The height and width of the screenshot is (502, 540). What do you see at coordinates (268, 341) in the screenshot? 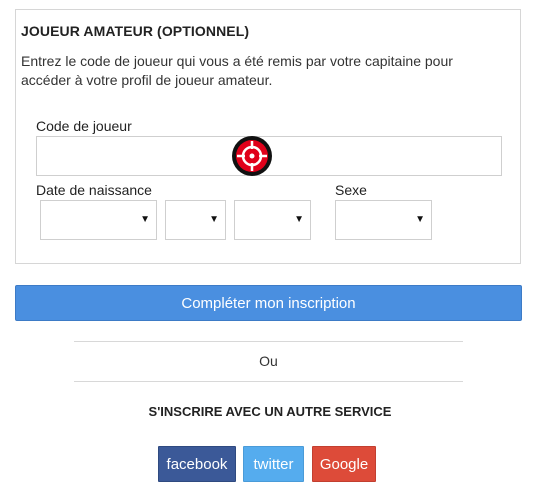
I see `divider-top` at bounding box center [268, 341].